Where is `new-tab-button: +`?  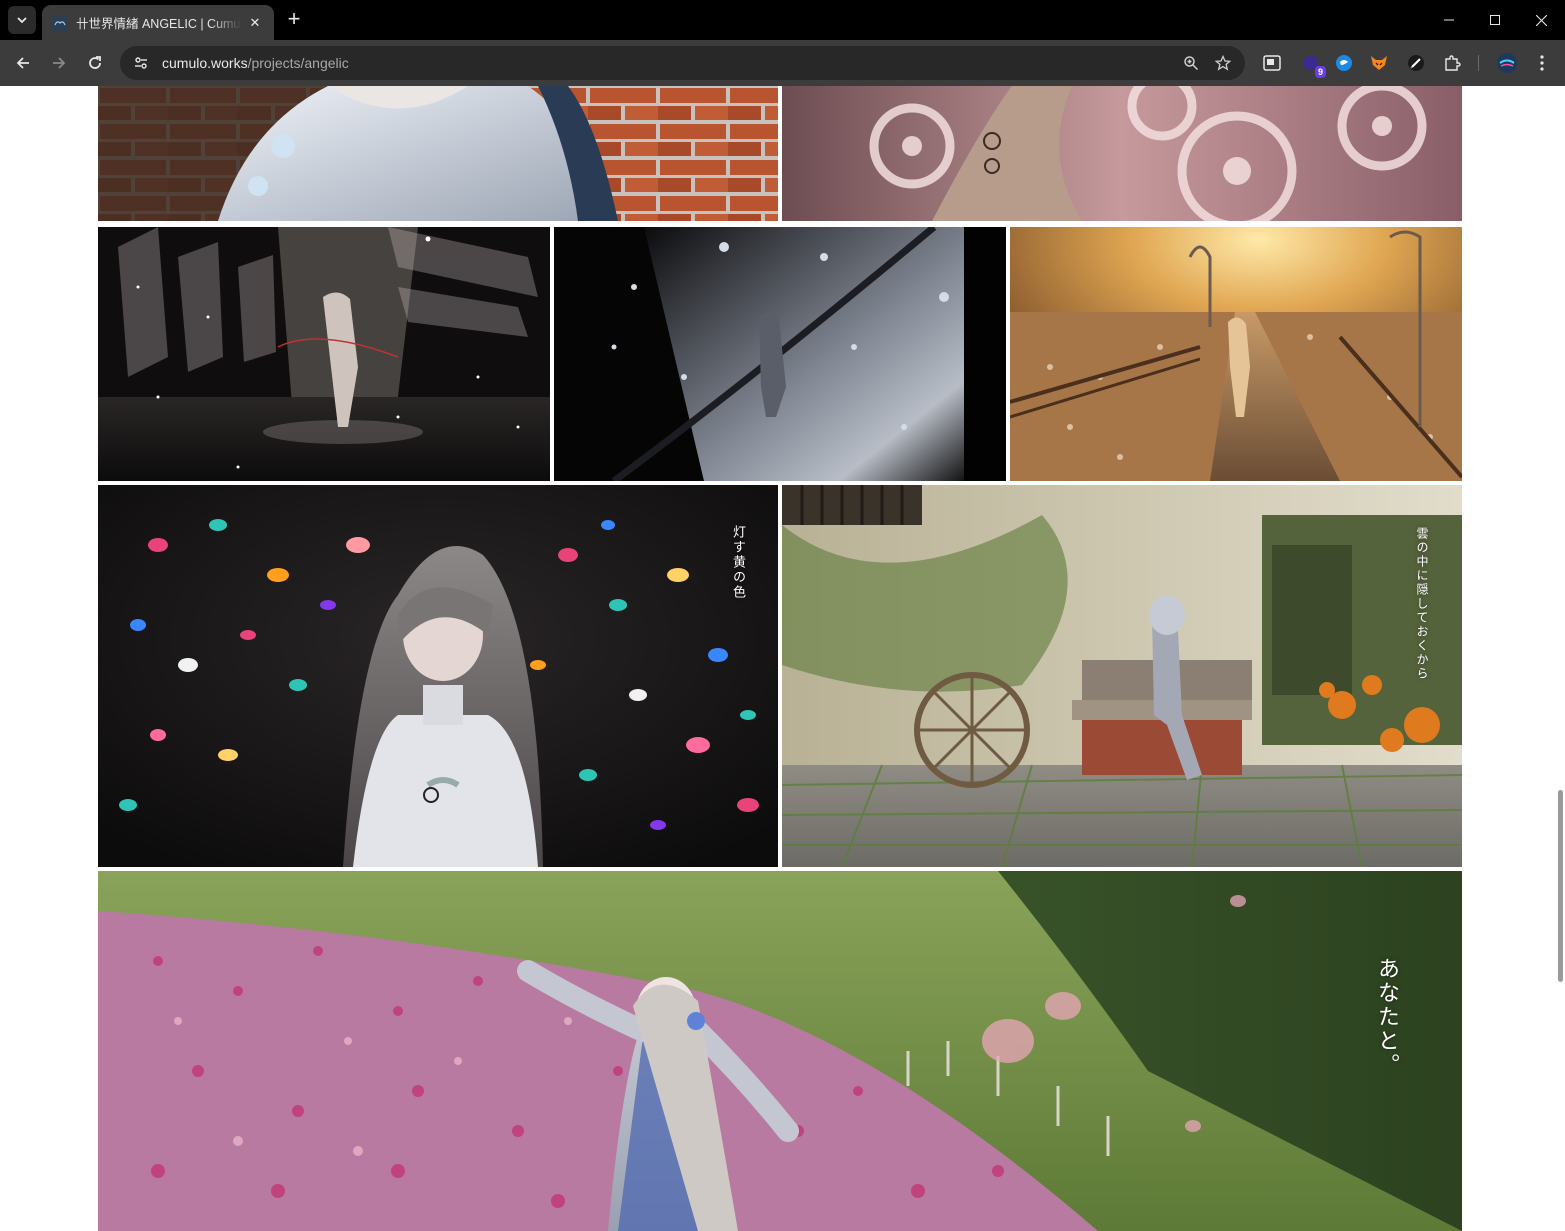
new-tab-button: + is located at coordinates (294, 20).